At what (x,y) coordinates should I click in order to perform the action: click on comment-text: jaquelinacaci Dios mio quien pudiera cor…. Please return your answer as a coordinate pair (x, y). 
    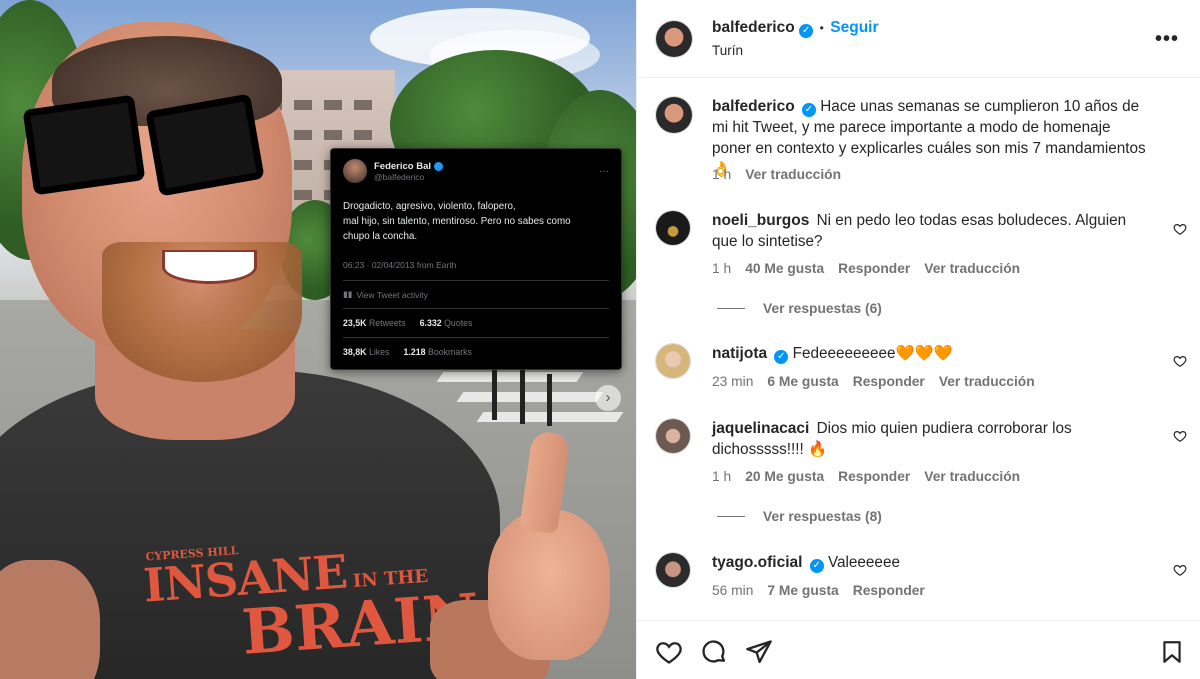
    Looking at the image, I should click on (932, 439).